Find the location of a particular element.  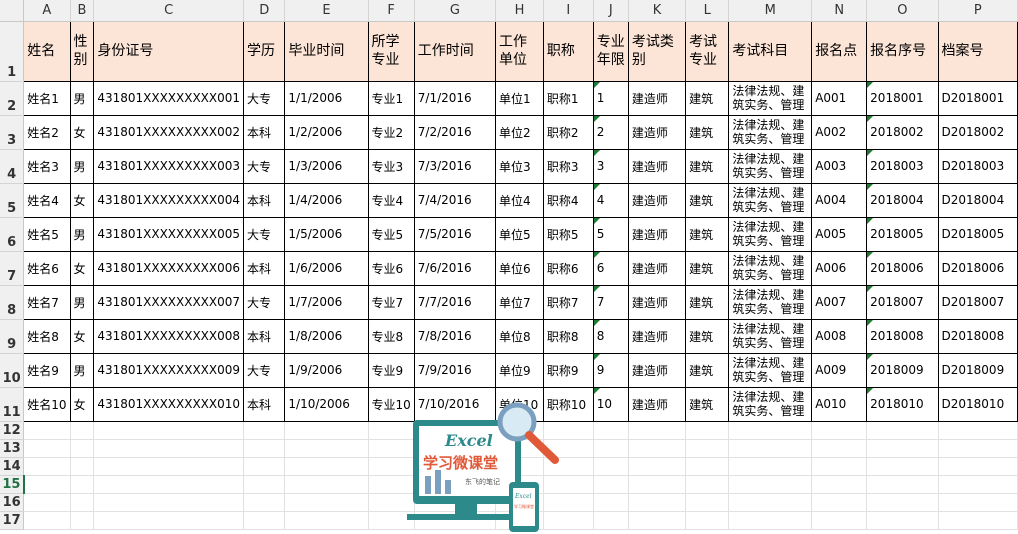

cell-J7: 6 is located at coordinates (610, 268).